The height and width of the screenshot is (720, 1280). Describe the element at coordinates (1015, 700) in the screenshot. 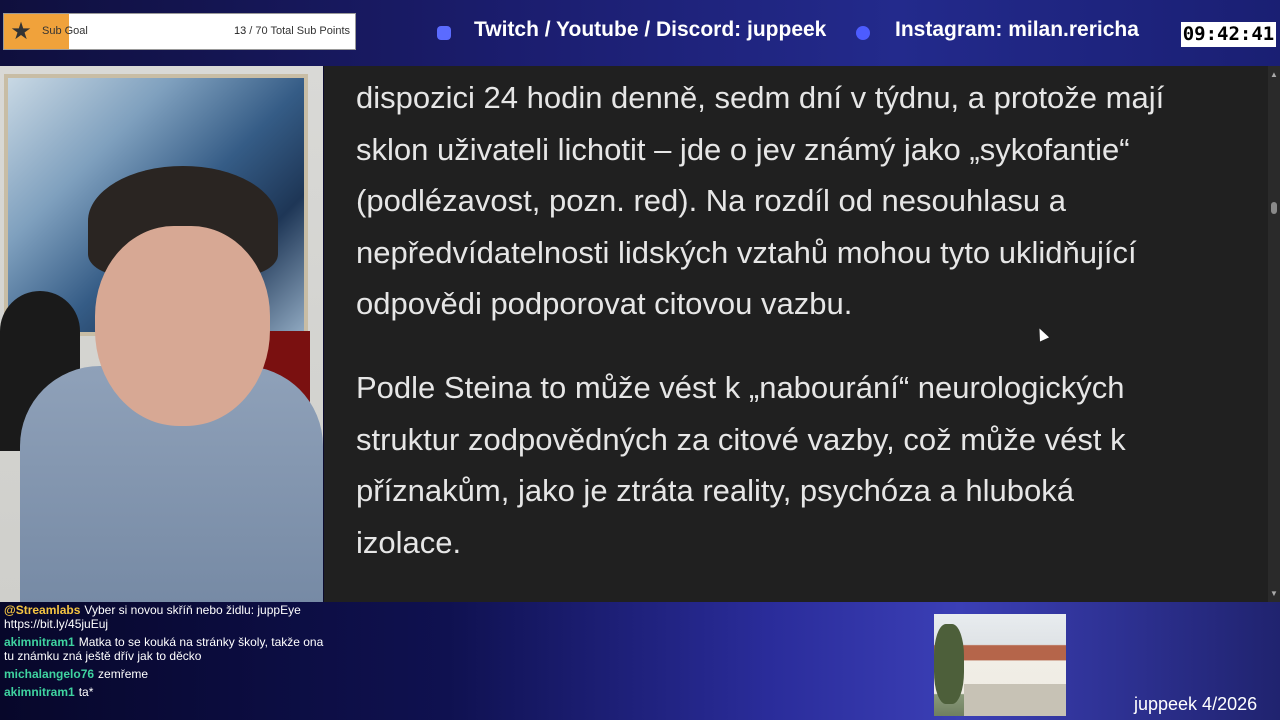

I see `road` at that location.